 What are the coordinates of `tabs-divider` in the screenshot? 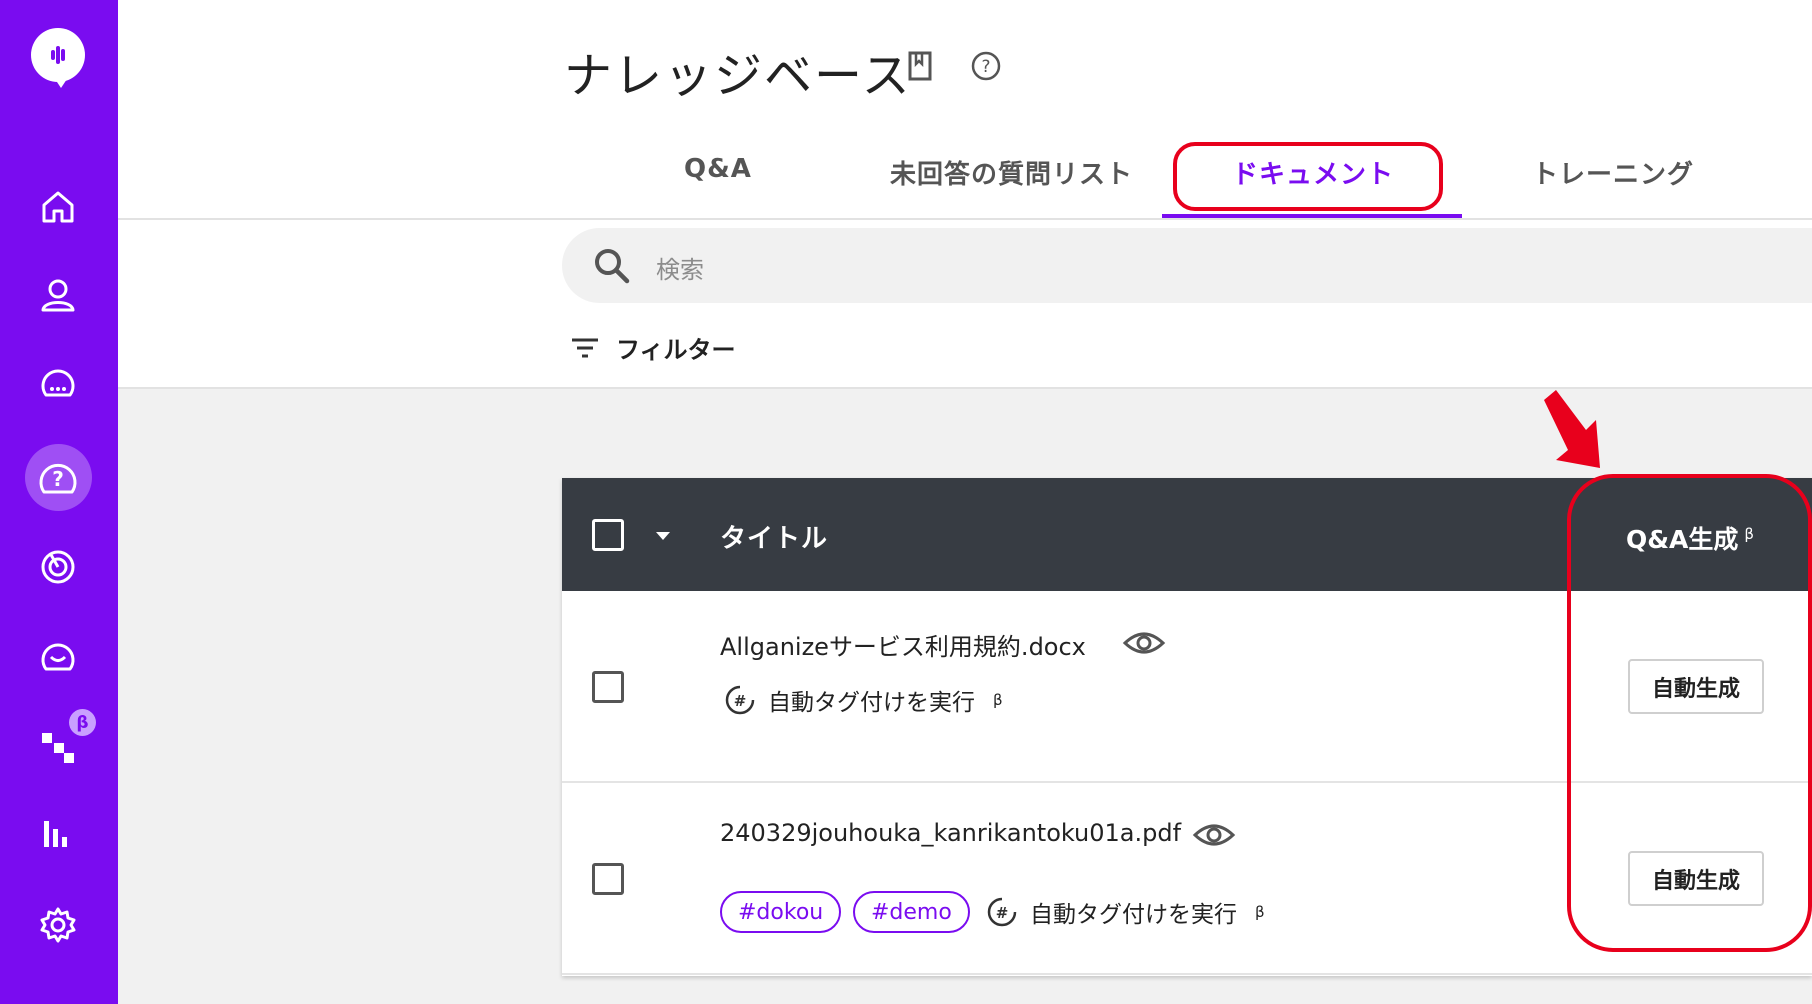 It's located at (965, 219).